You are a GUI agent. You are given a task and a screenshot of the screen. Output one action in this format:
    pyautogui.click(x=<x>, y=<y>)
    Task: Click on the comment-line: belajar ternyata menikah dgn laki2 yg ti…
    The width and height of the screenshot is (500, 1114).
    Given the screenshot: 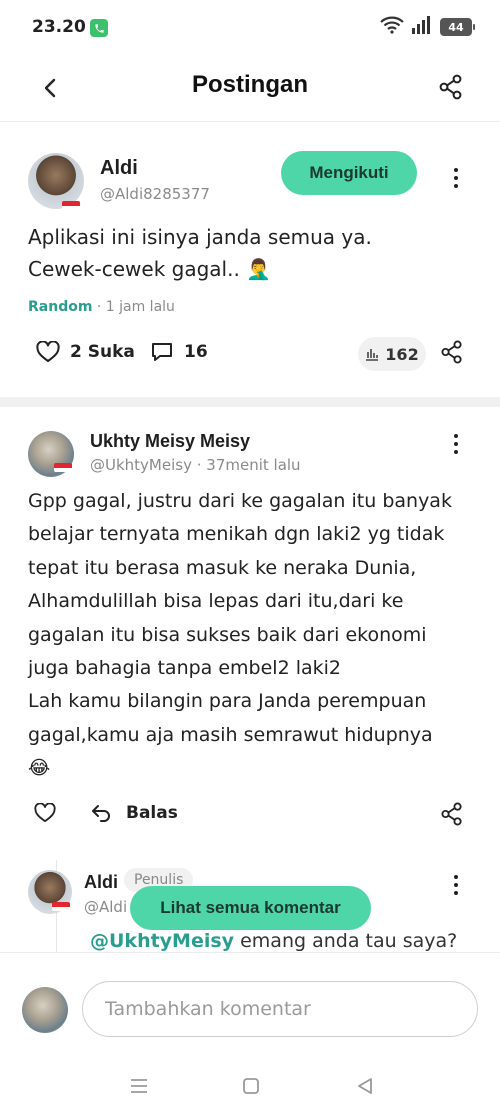 What is the action you would take?
    pyautogui.click(x=236, y=534)
    